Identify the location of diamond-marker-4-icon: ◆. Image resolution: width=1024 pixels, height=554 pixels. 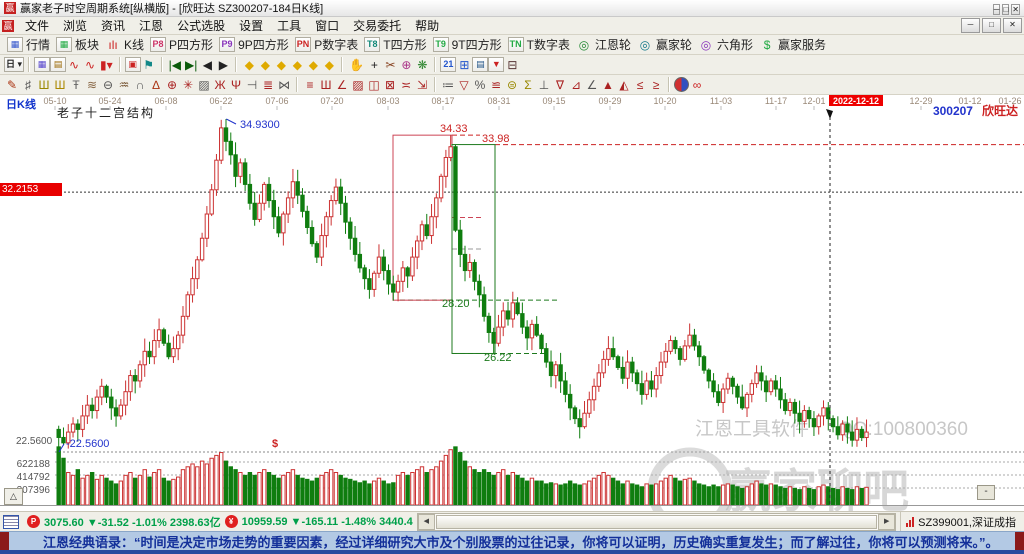
(297, 64).